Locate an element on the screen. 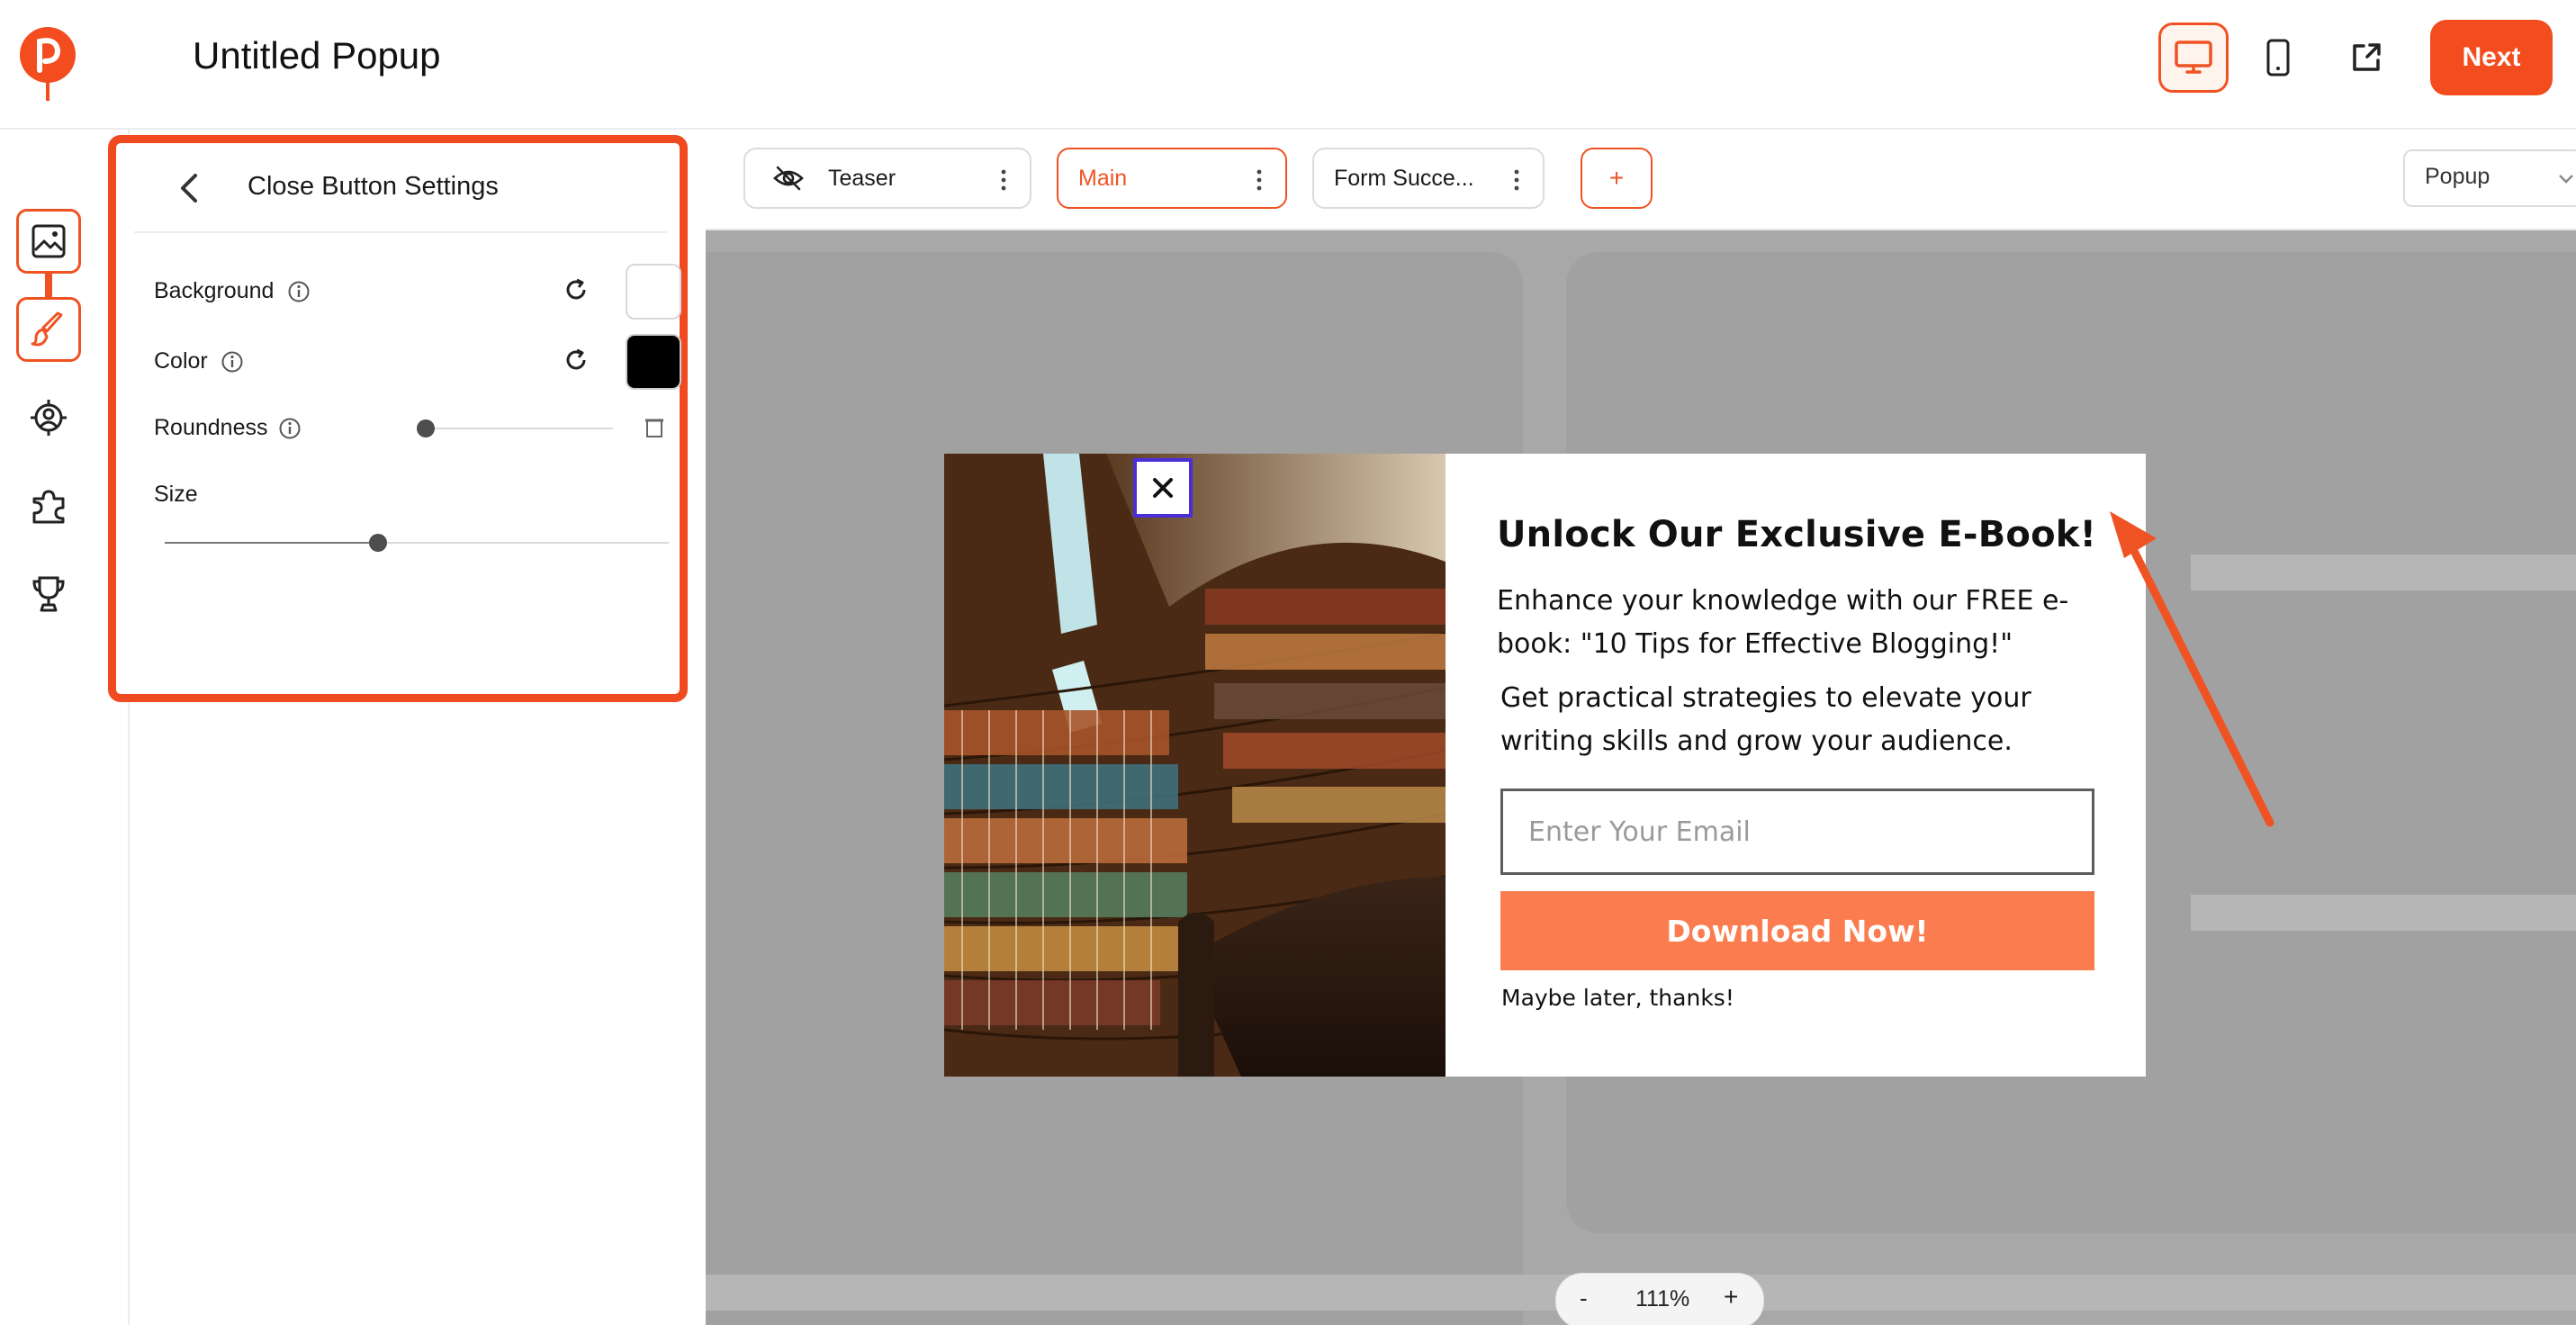 Image resolution: width=2576 pixels, height=1325 pixels. download-button: Download Now! is located at coordinates (1797, 930).